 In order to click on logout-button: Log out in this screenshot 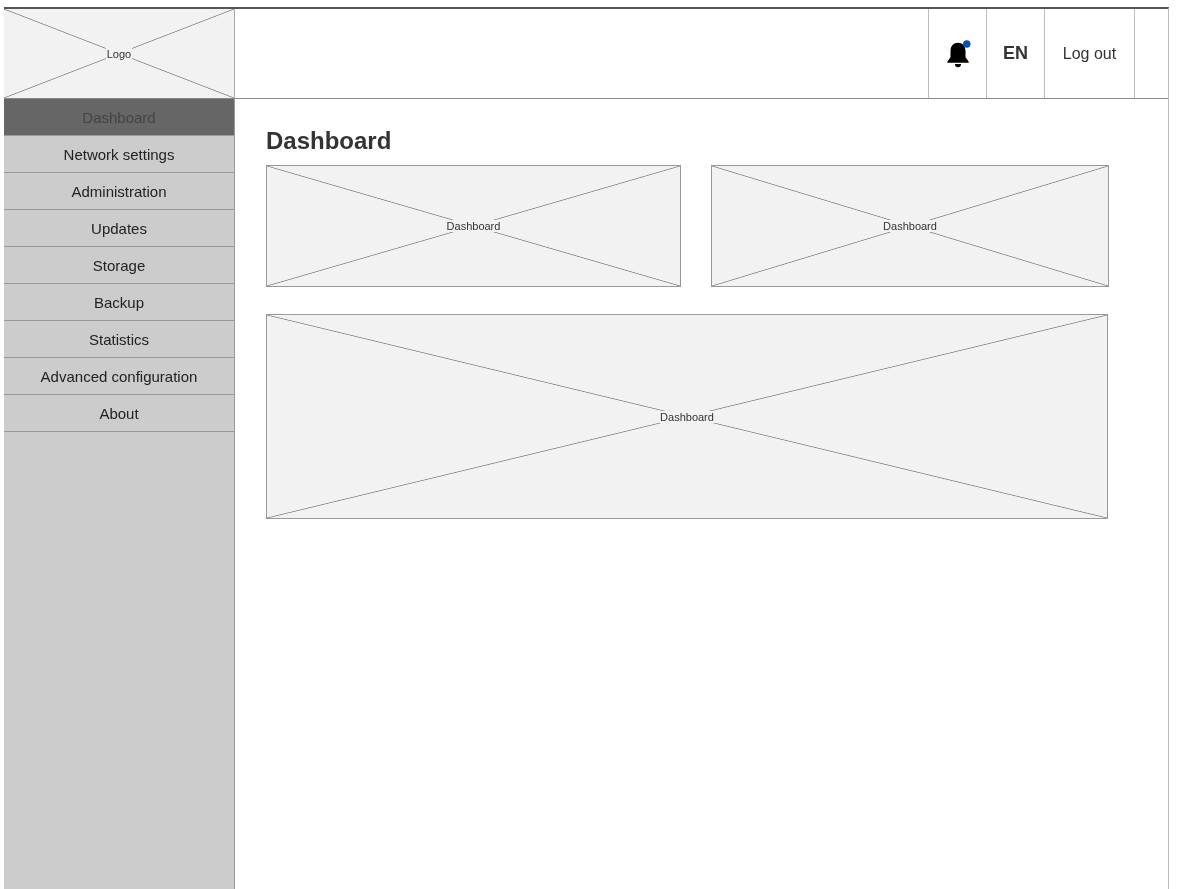, I will do `click(1089, 53)`.